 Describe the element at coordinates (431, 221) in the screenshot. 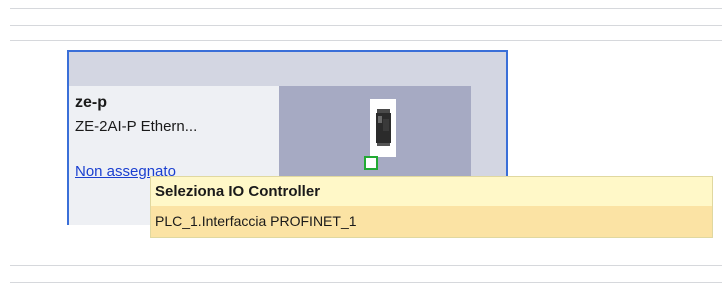

I see `dropdown-option-plc1-profinet: PLC_1.Interfaccia PROFINET_1` at that location.